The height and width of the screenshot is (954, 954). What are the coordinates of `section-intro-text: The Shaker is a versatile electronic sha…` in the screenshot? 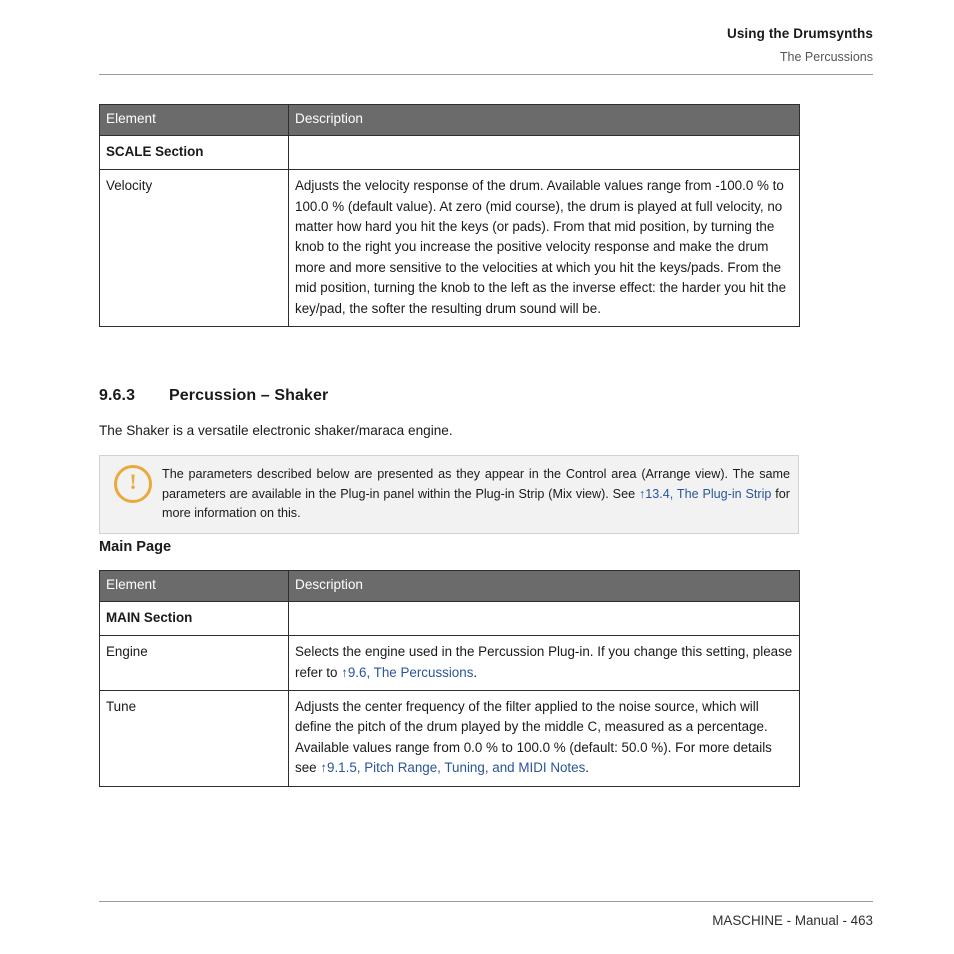 It's located at (276, 430).